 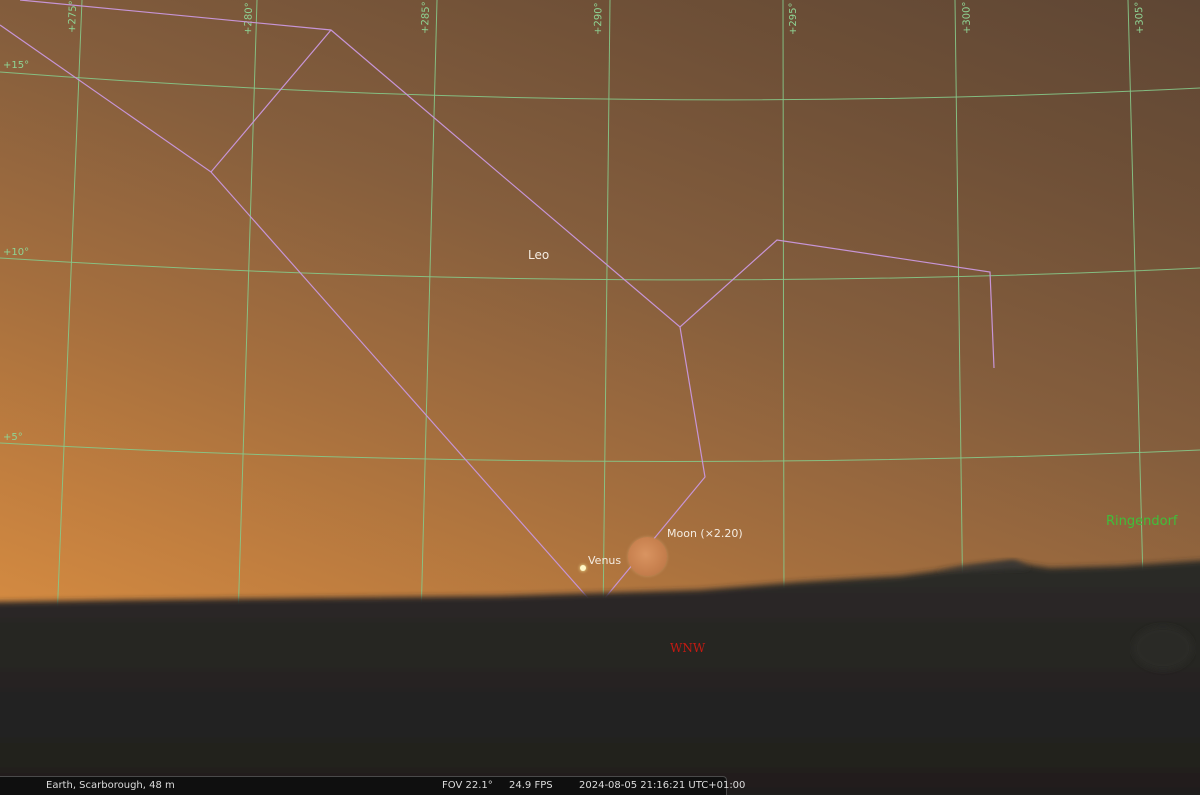 What do you see at coordinates (1142, 521) in the screenshot?
I see `landscape-label-ringendorf: Ringendorf` at bounding box center [1142, 521].